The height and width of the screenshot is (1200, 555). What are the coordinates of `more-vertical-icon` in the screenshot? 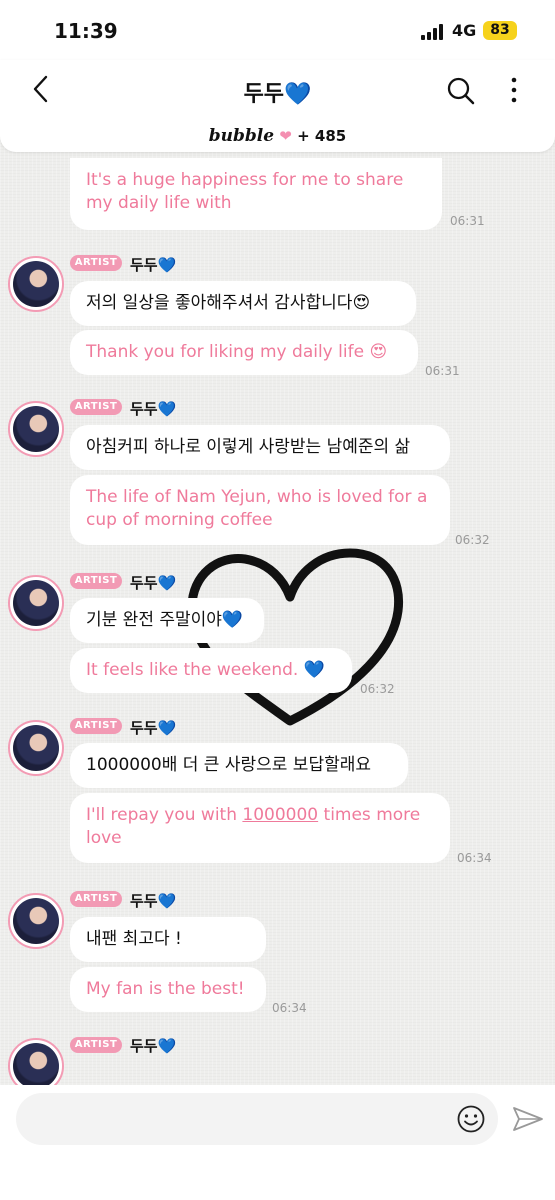 It's located at (514, 90).